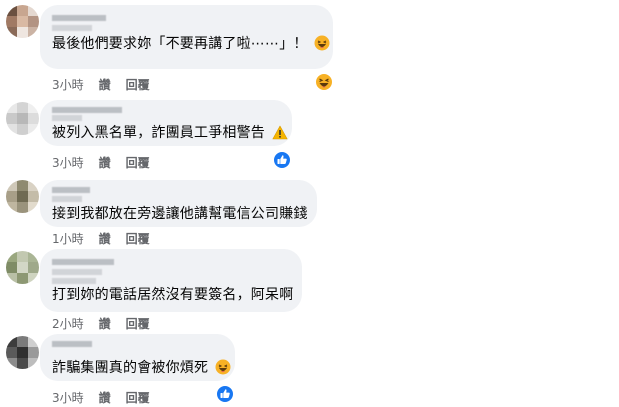  Describe the element at coordinates (170, 134) in the screenshot. I see `comment-text: 被列入黑名單，詐團員工爭相警告` at that location.